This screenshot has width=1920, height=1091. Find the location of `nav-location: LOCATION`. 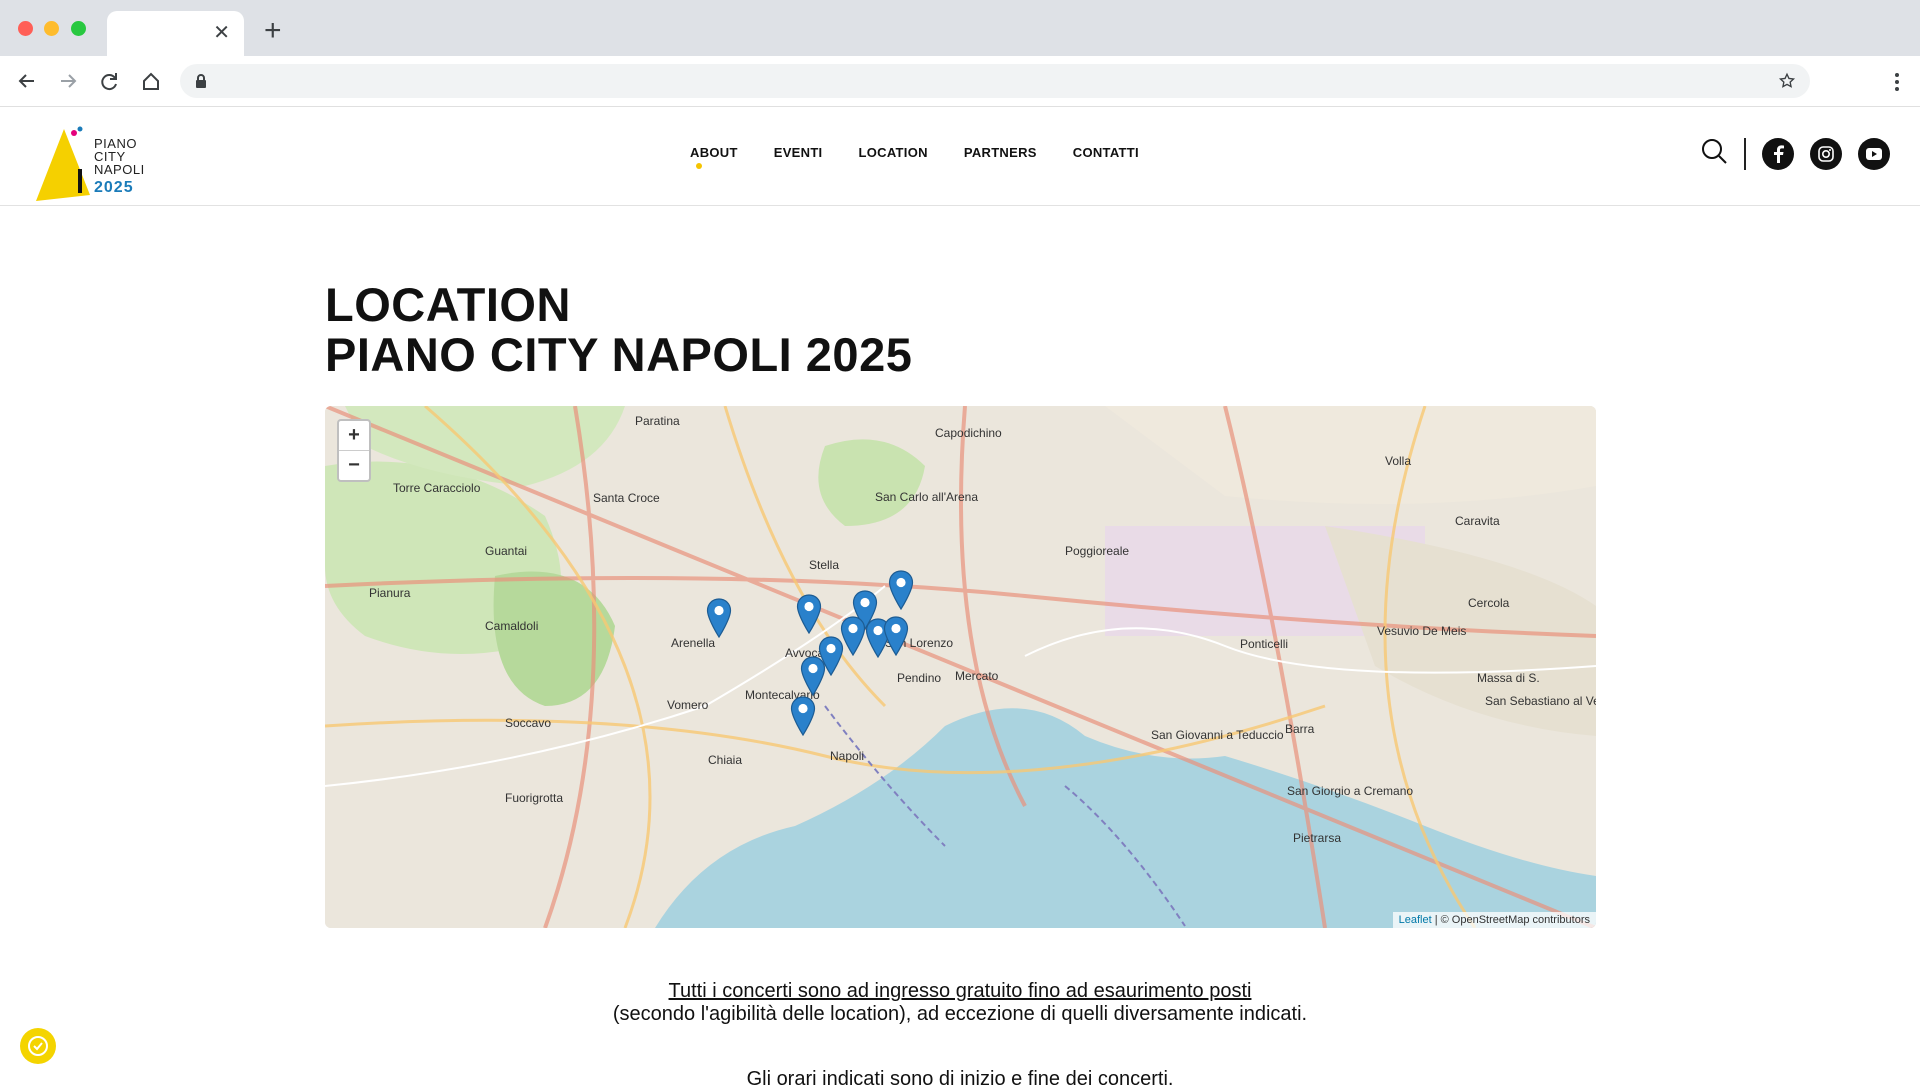

nav-location: LOCATION is located at coordinates (892, 152).